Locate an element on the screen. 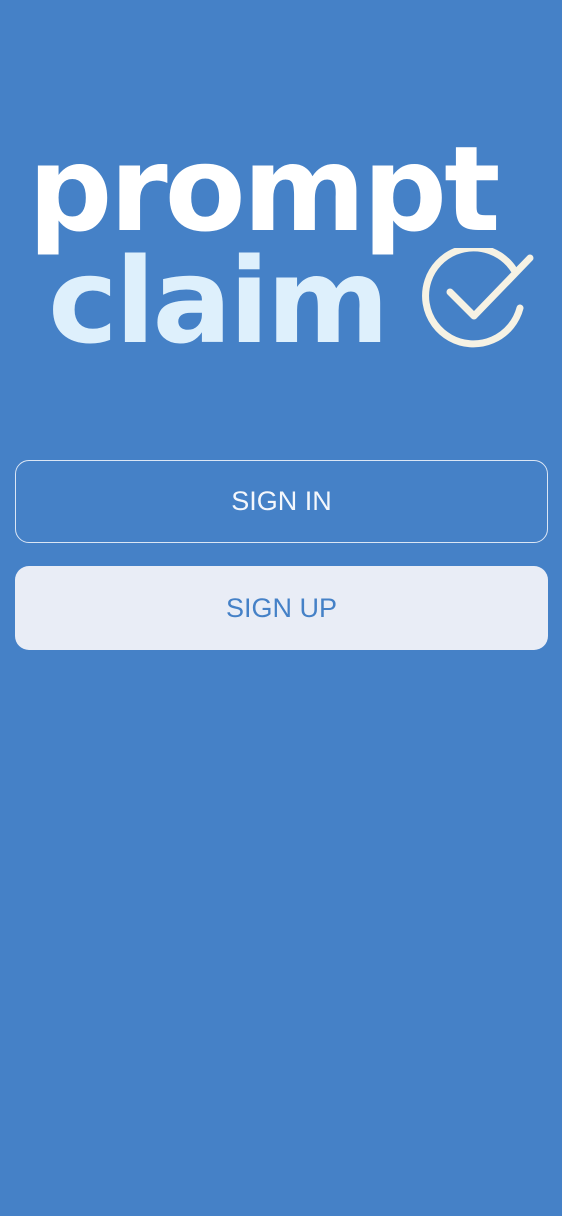  logo-word-claim: claim is located at coordinates (218, 301).